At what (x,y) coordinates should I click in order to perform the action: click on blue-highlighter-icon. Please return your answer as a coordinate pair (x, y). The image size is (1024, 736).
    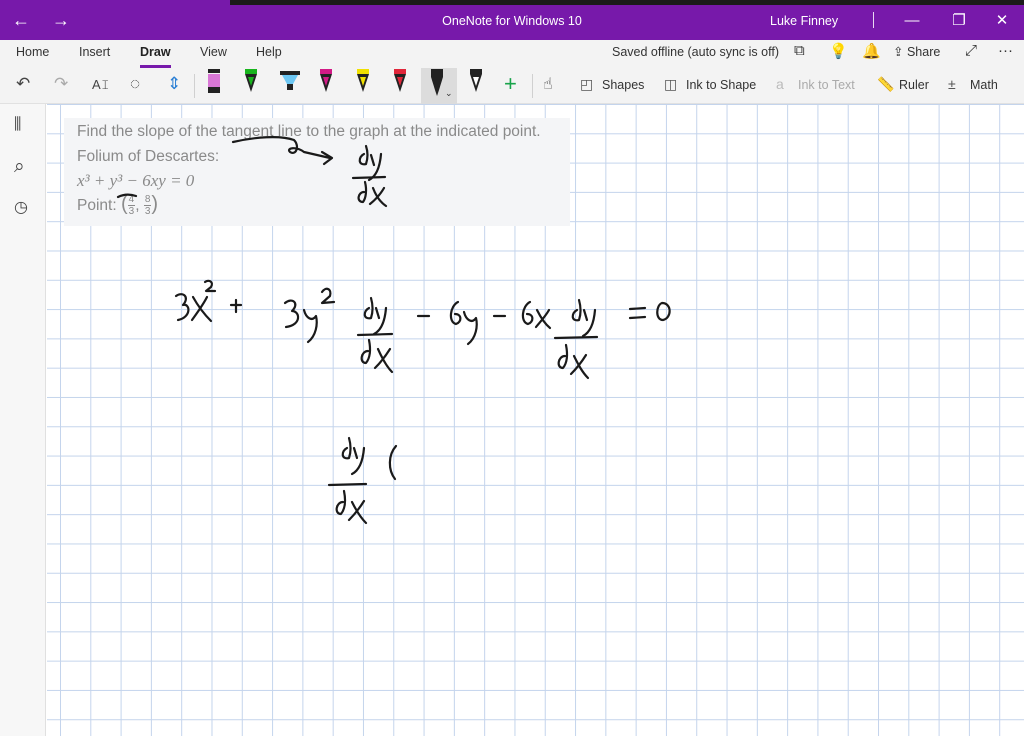
    Looking at the image, I should click on (290, 83).